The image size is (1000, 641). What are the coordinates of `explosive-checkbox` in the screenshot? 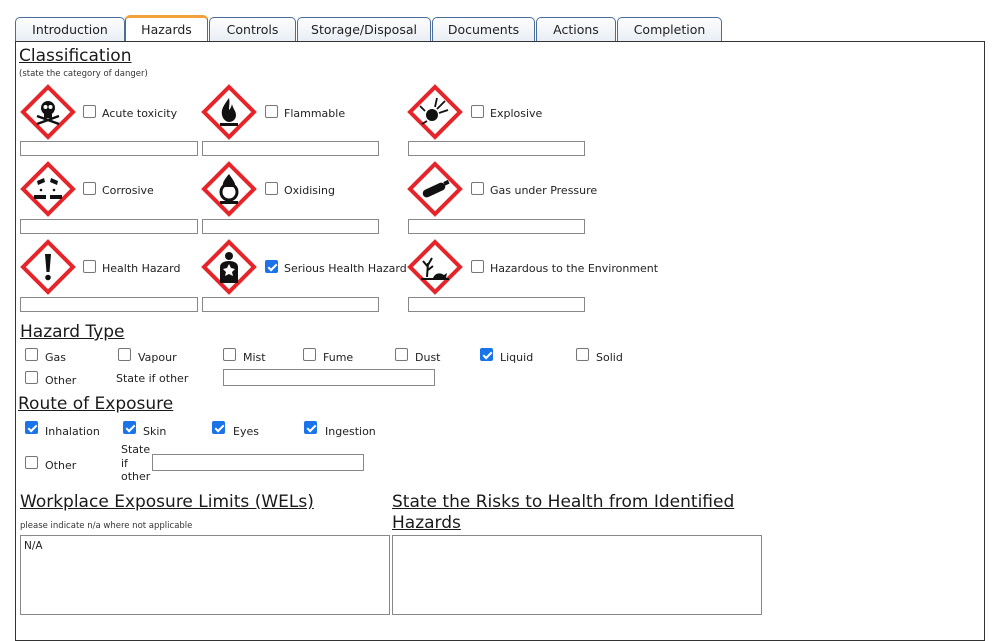 It's located at (477, 111).